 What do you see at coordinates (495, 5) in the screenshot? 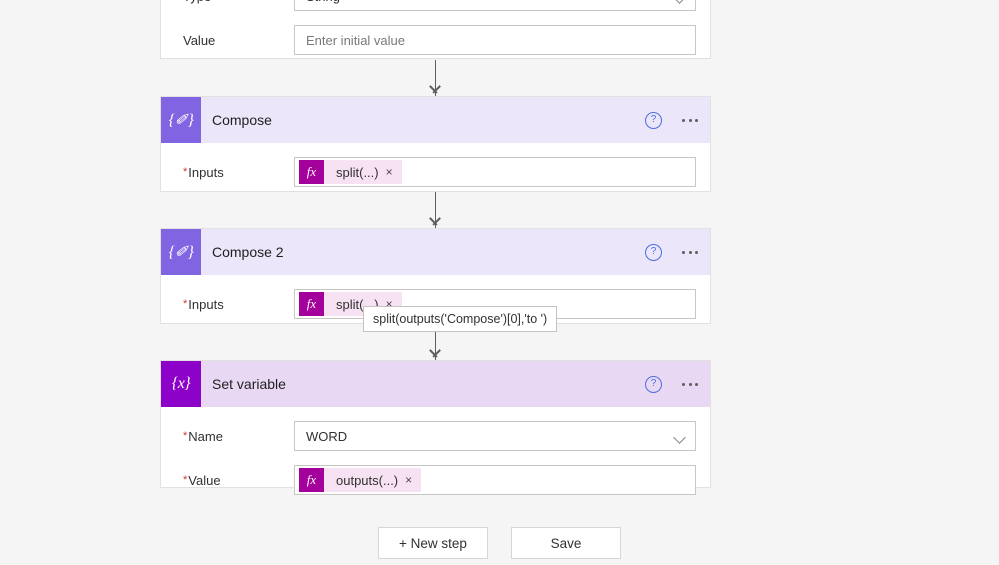
I see `type-dropdown: String` at bounding box center [495, 5].